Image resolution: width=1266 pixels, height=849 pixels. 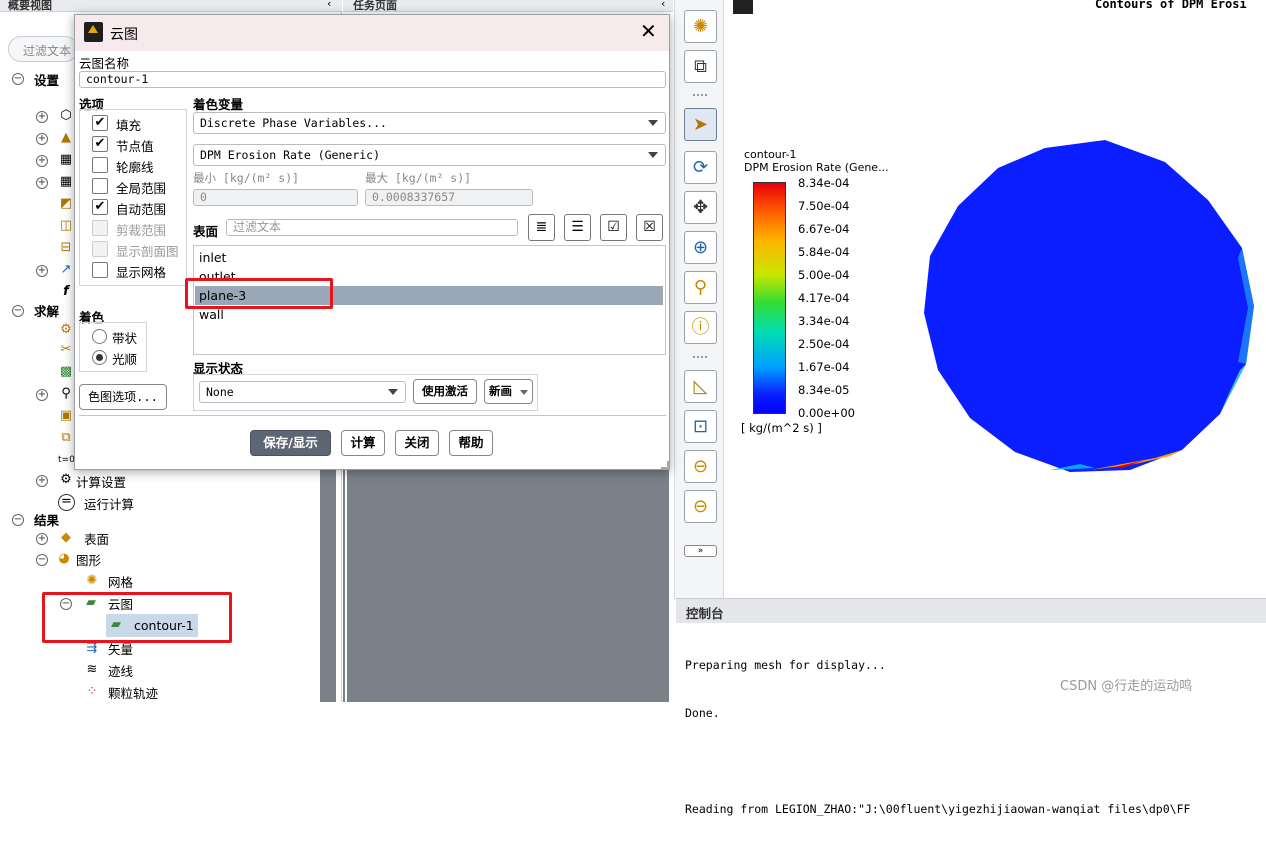 I want to click on contour-plot, so click(x=1090, y=308).